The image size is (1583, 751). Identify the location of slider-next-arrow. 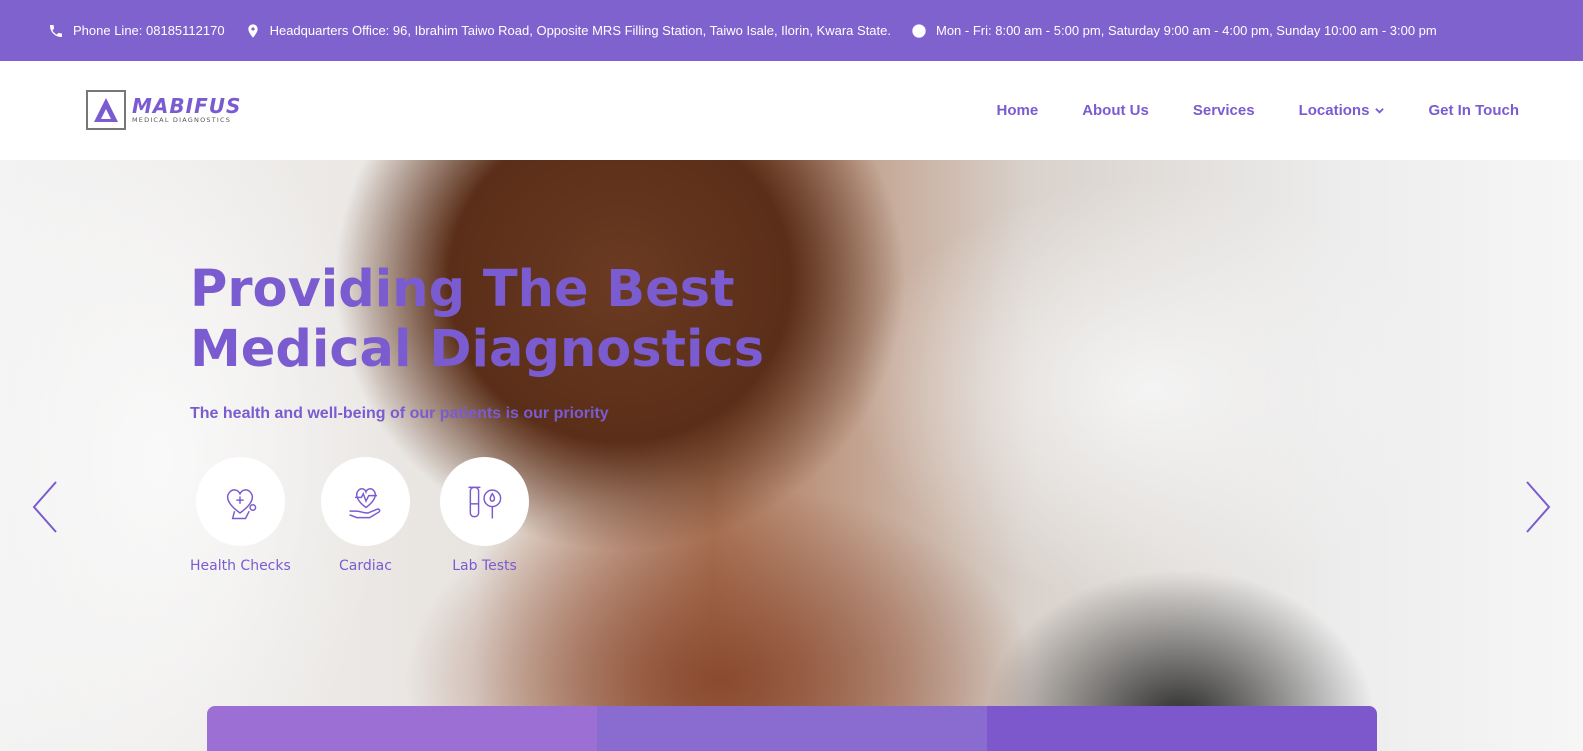
(1538, 507).